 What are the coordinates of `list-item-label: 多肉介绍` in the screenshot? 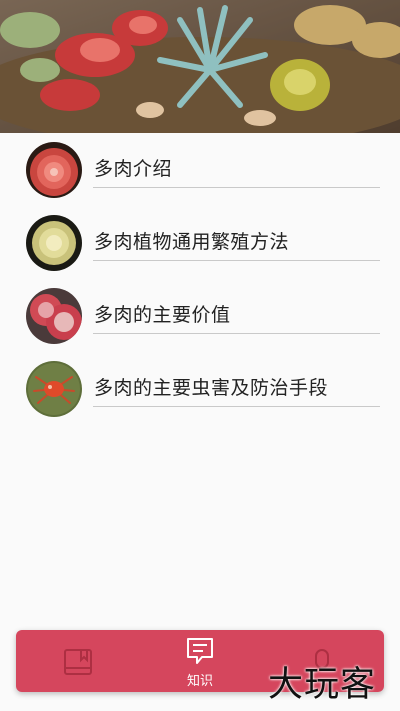 It's located at (133, 169).